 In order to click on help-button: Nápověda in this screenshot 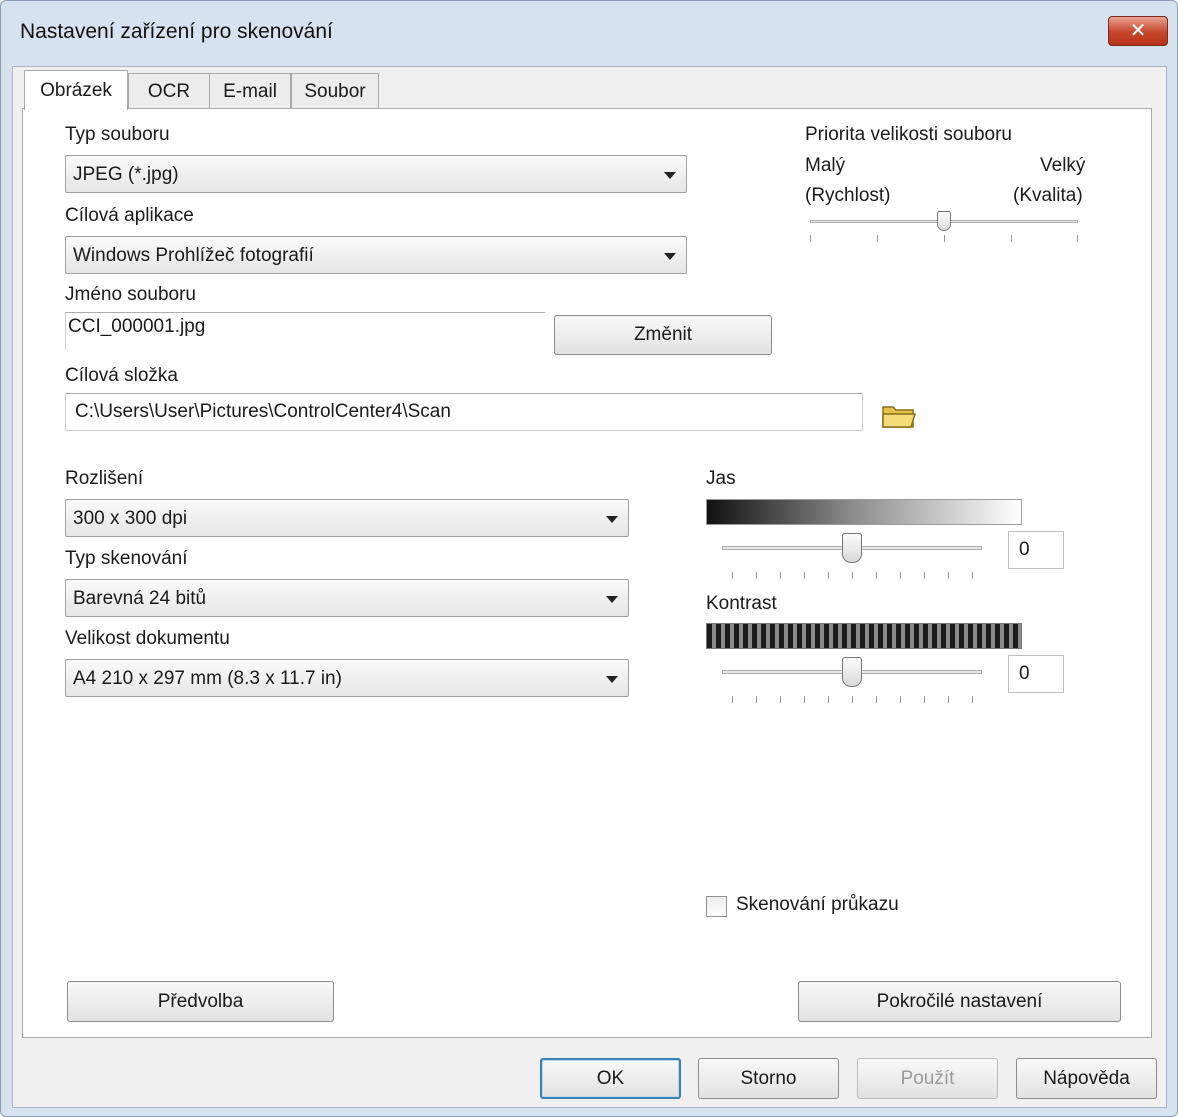, I will do `click(1086, 1078)`.